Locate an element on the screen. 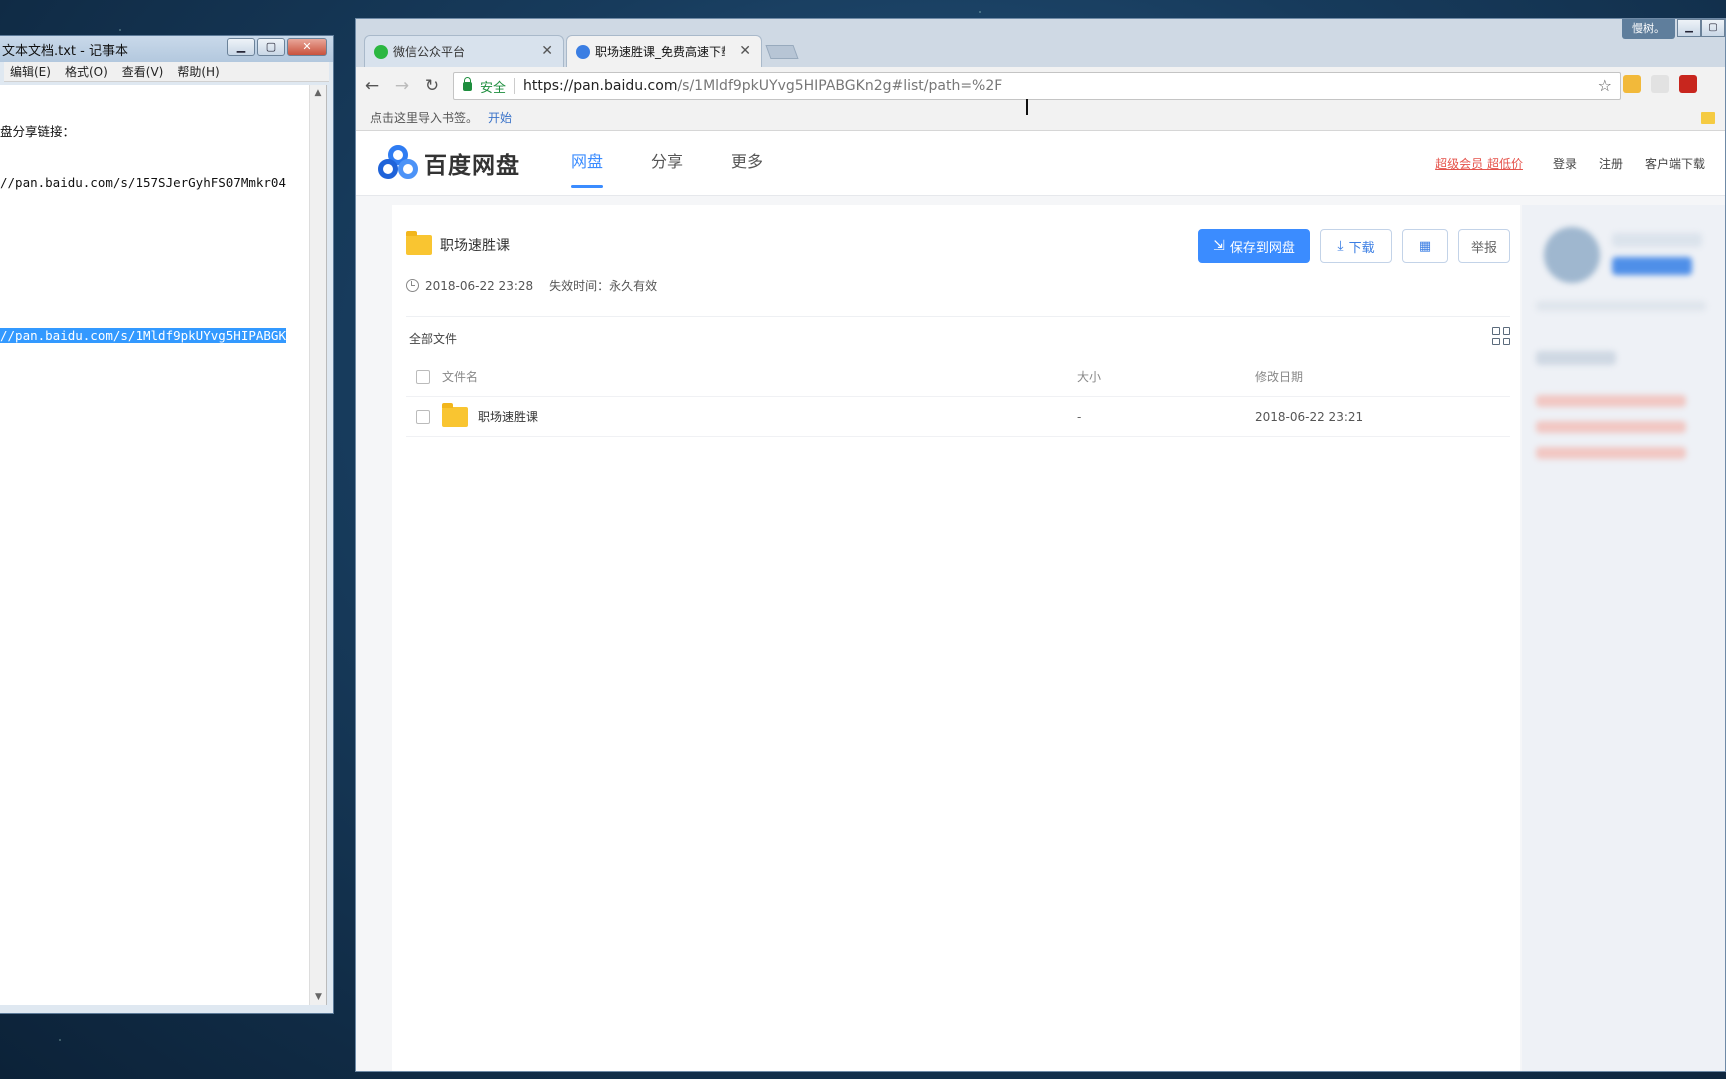 Image resolution: width=1726 pixels, height=1079 pixels. nav-item-share: 分享 is located at coordinates (667, 163).